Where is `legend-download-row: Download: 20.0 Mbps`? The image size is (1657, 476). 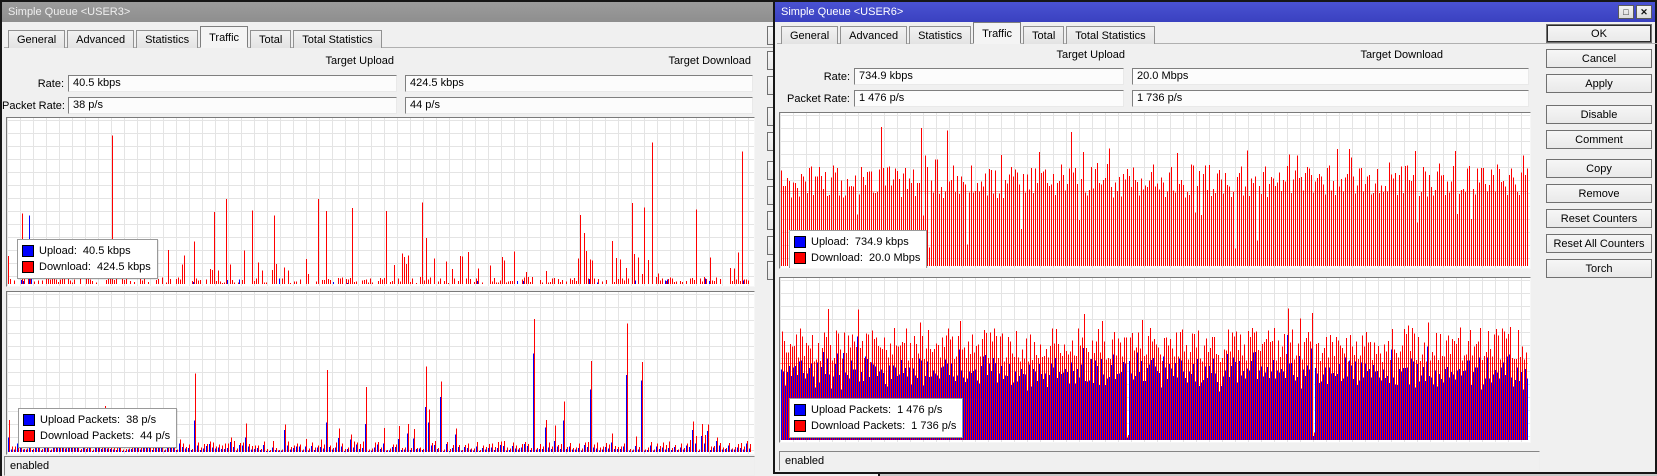 legend-download-row: Download: 20.0 Mbps is located at coordinates (857, 258).